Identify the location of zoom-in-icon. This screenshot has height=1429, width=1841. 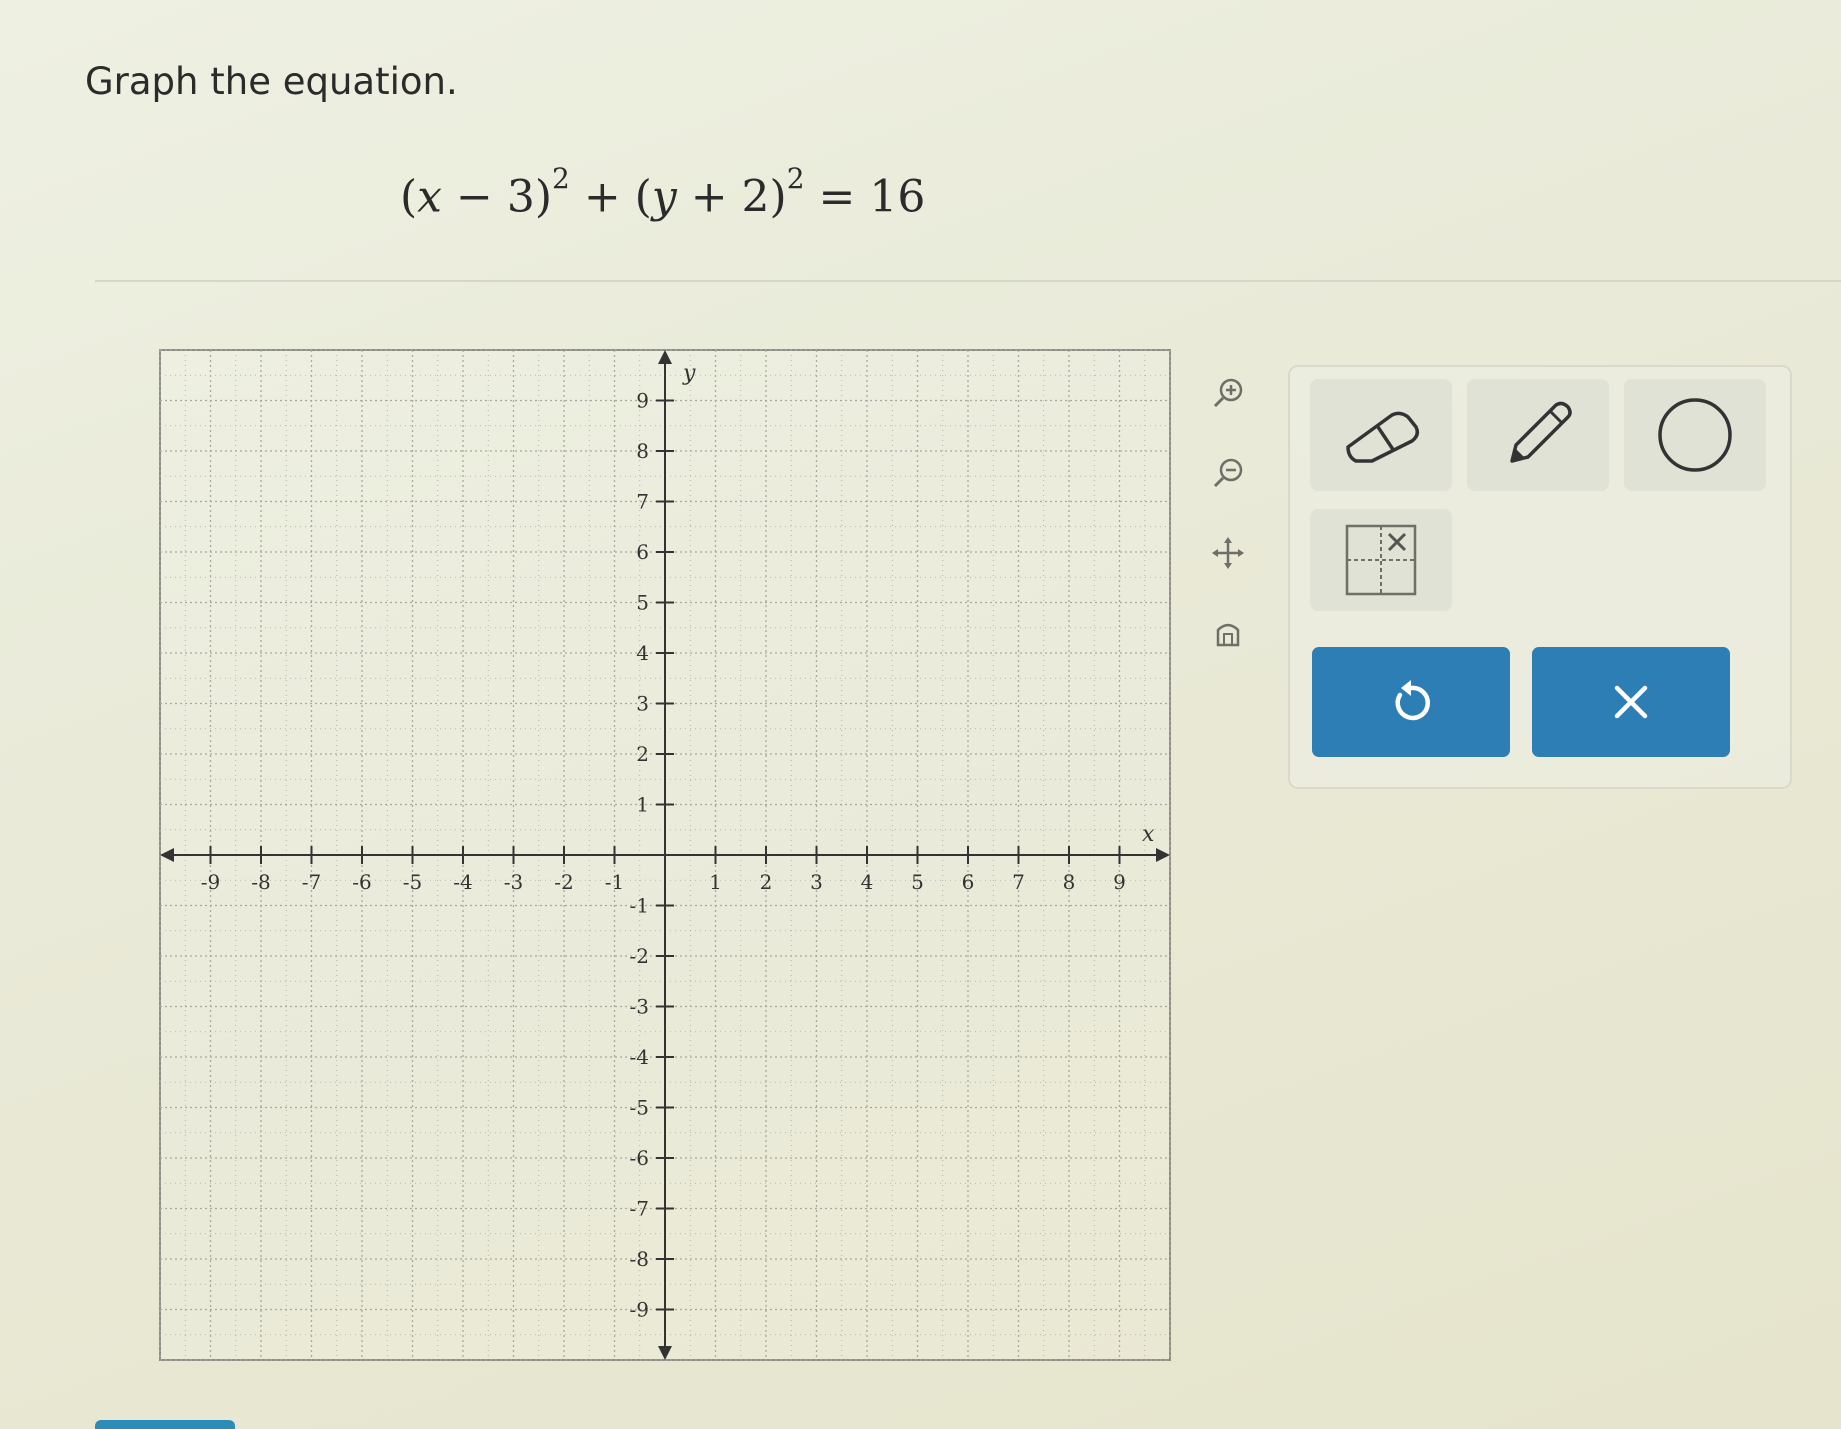
(1228, 393).